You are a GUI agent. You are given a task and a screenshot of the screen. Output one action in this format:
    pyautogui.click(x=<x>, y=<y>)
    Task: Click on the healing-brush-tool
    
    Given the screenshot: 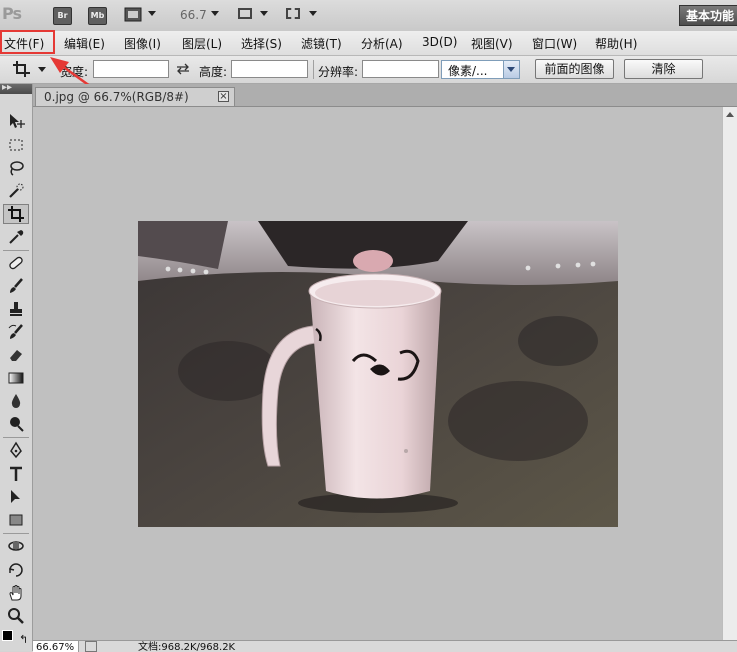 What is the action you would take?
    pyautogui.click(x=16, y=263)
    